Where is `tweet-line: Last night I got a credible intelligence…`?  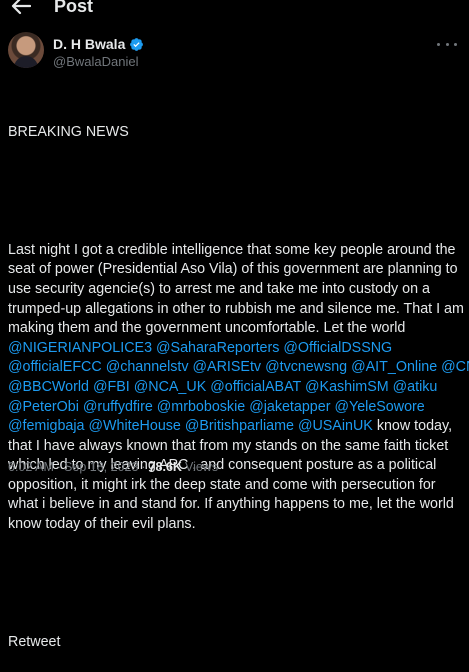
tweet-line: Last night I got a credible intelligence… is located at coordinates (236, 251).